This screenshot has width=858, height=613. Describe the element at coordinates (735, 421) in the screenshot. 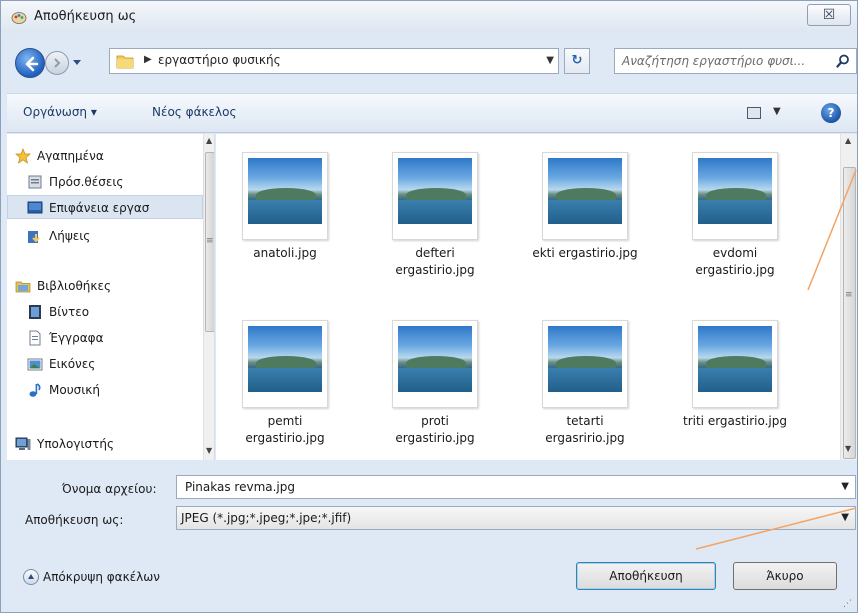

I see `file-name: triti ergastirio.jpg` at that location.